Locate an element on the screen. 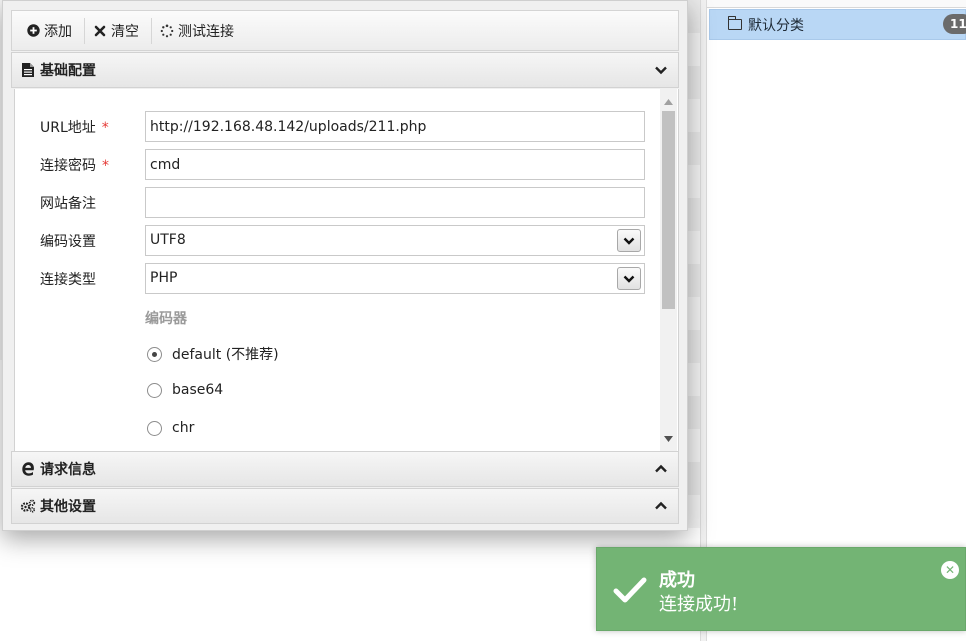  plus-circle-icon is located at coordinates (33, 31).